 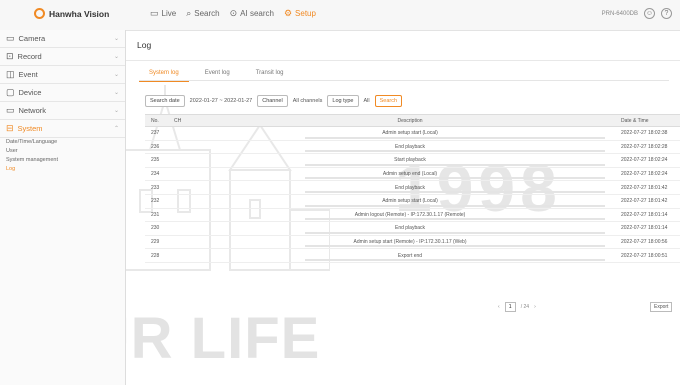 I want to click on header-description: Description, so click(x=409, y=121).